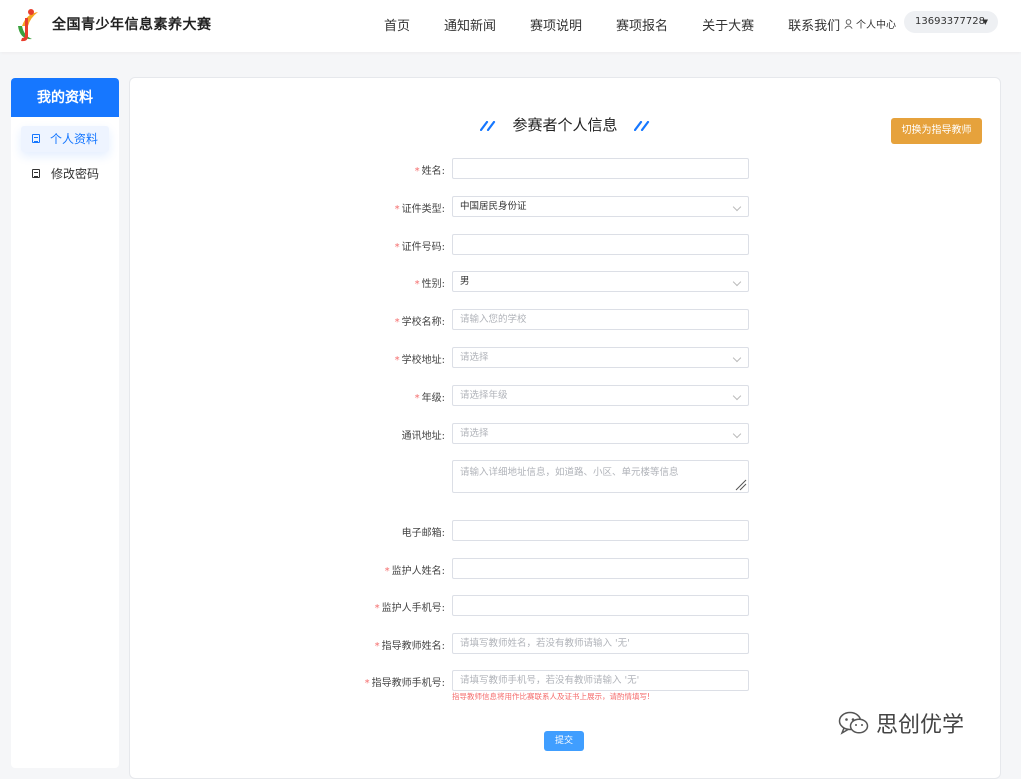 This screenshot has height=779, width=1021. I want to click on field-label: * 姓名:, so click(429, 171).